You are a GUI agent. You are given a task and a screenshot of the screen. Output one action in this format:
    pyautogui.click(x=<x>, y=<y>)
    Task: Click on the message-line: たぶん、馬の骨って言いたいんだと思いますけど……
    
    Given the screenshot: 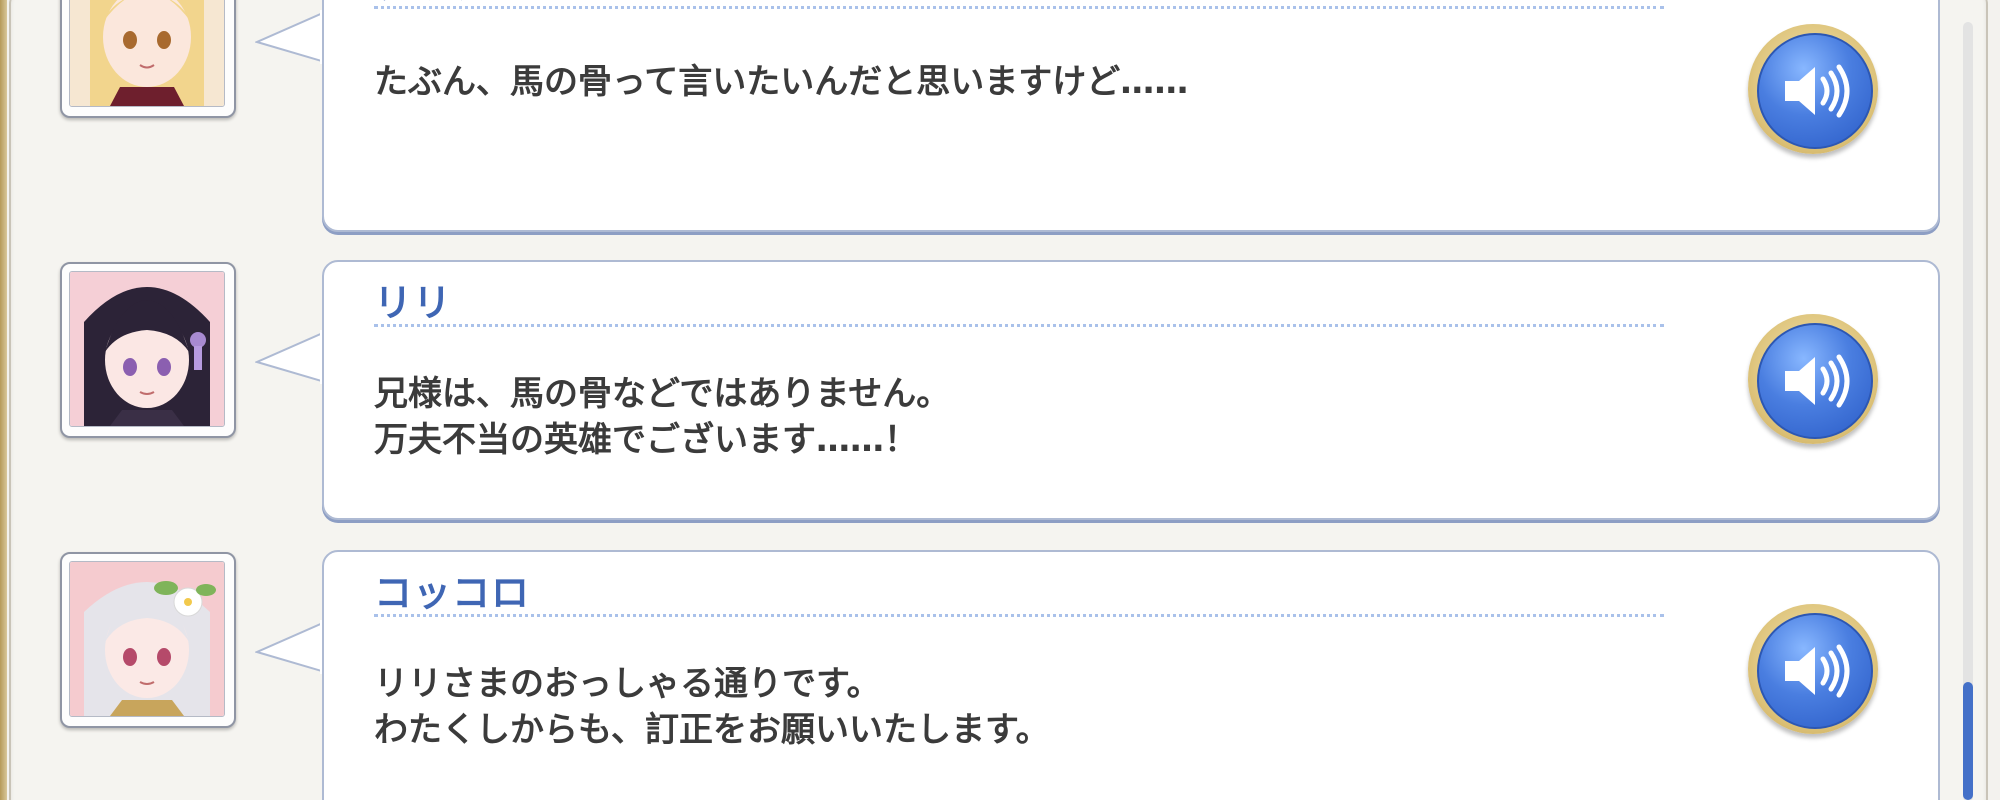 What is the action you would take?
    pyautogui.click(x=781, y=82)
    